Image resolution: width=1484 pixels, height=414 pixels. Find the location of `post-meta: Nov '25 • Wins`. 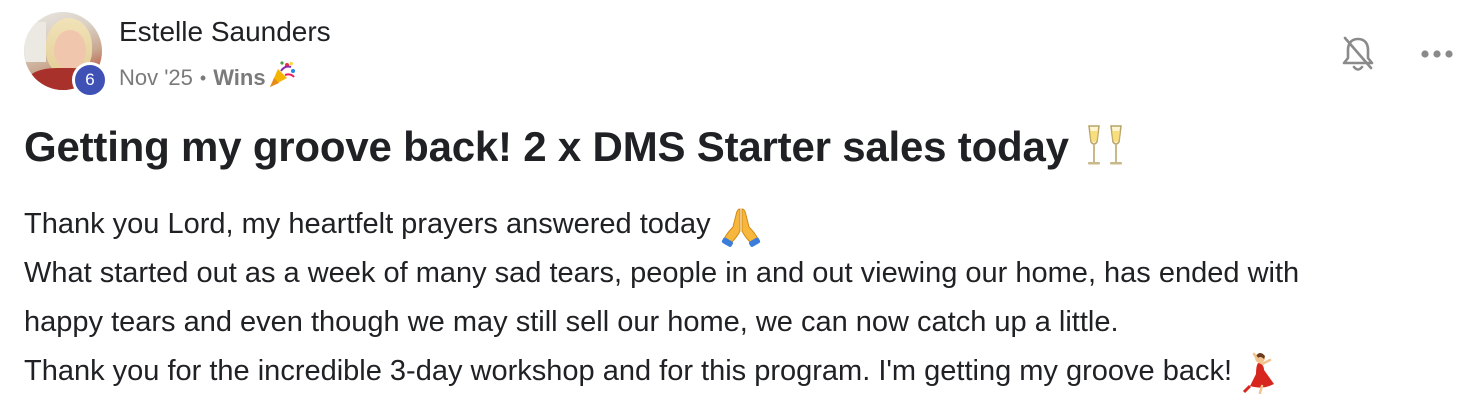

post-meta: Nov '25 • Wins is located at coordinates (208, 77).